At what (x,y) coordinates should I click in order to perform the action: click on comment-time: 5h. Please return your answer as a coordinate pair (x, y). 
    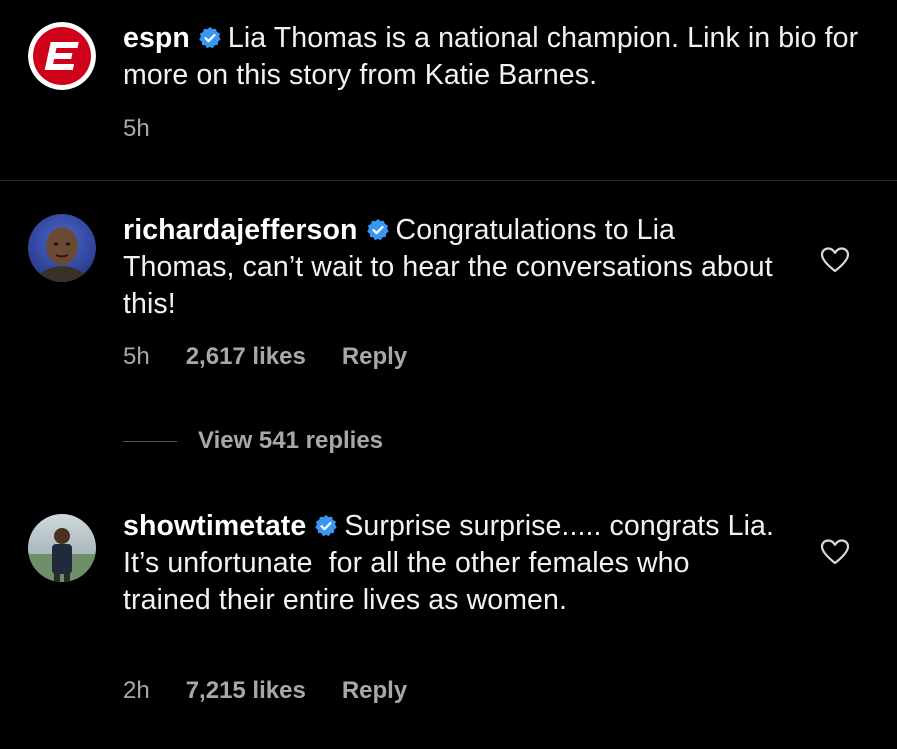
    Looking at the image, I should click on (136, 356).